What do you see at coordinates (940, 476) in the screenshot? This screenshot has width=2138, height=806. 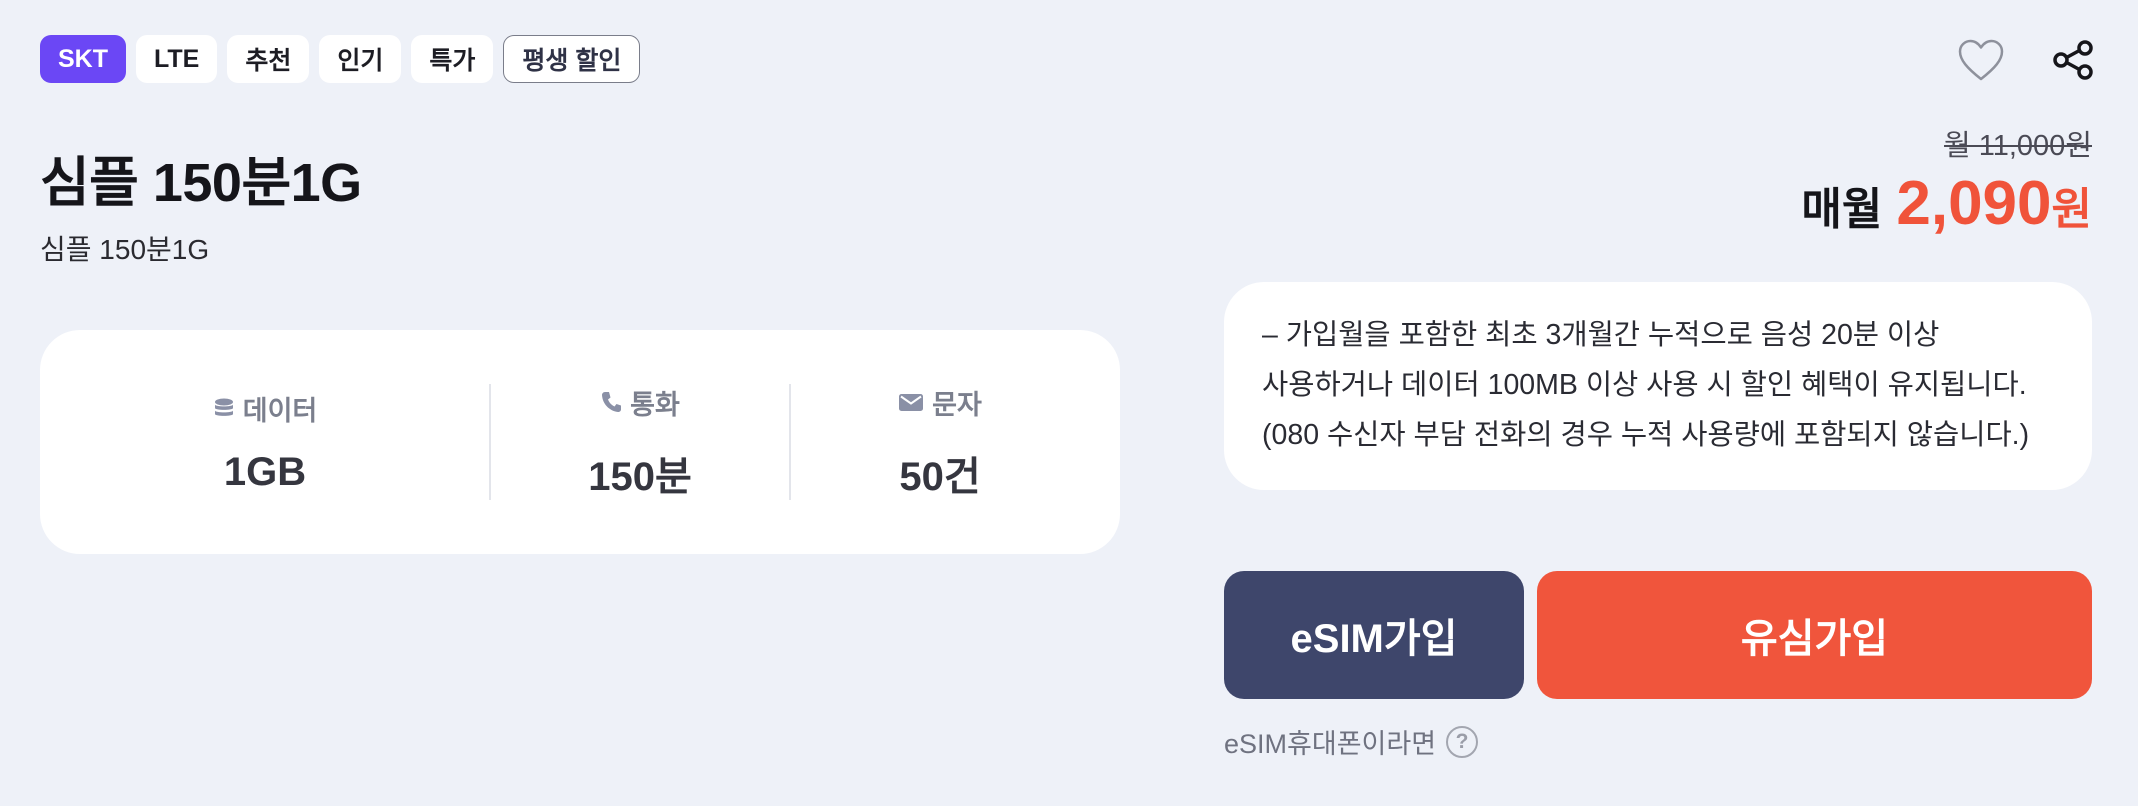 I see `spec-sms-value: 50건` at bounding box center [940, 476].